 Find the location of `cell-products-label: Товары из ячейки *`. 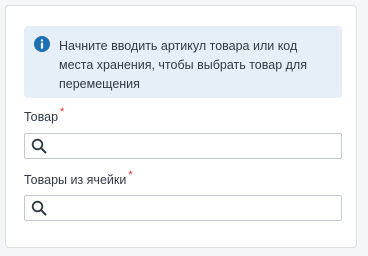

cell-products-label: Товары из ячейки * is located at coordinates (78, 178).